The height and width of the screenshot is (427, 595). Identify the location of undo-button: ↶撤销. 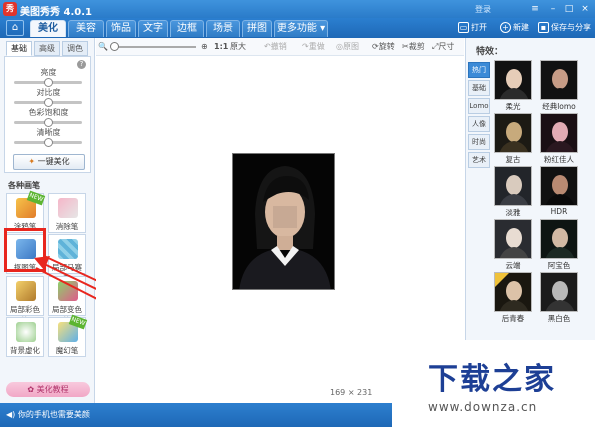
(275, 47).